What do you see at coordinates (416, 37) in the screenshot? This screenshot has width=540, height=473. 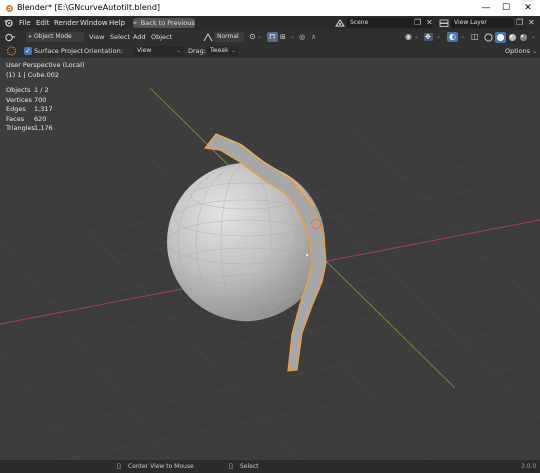 I see `visibility-dropdown-icon: ⌄` at bounding box center [416, 37].